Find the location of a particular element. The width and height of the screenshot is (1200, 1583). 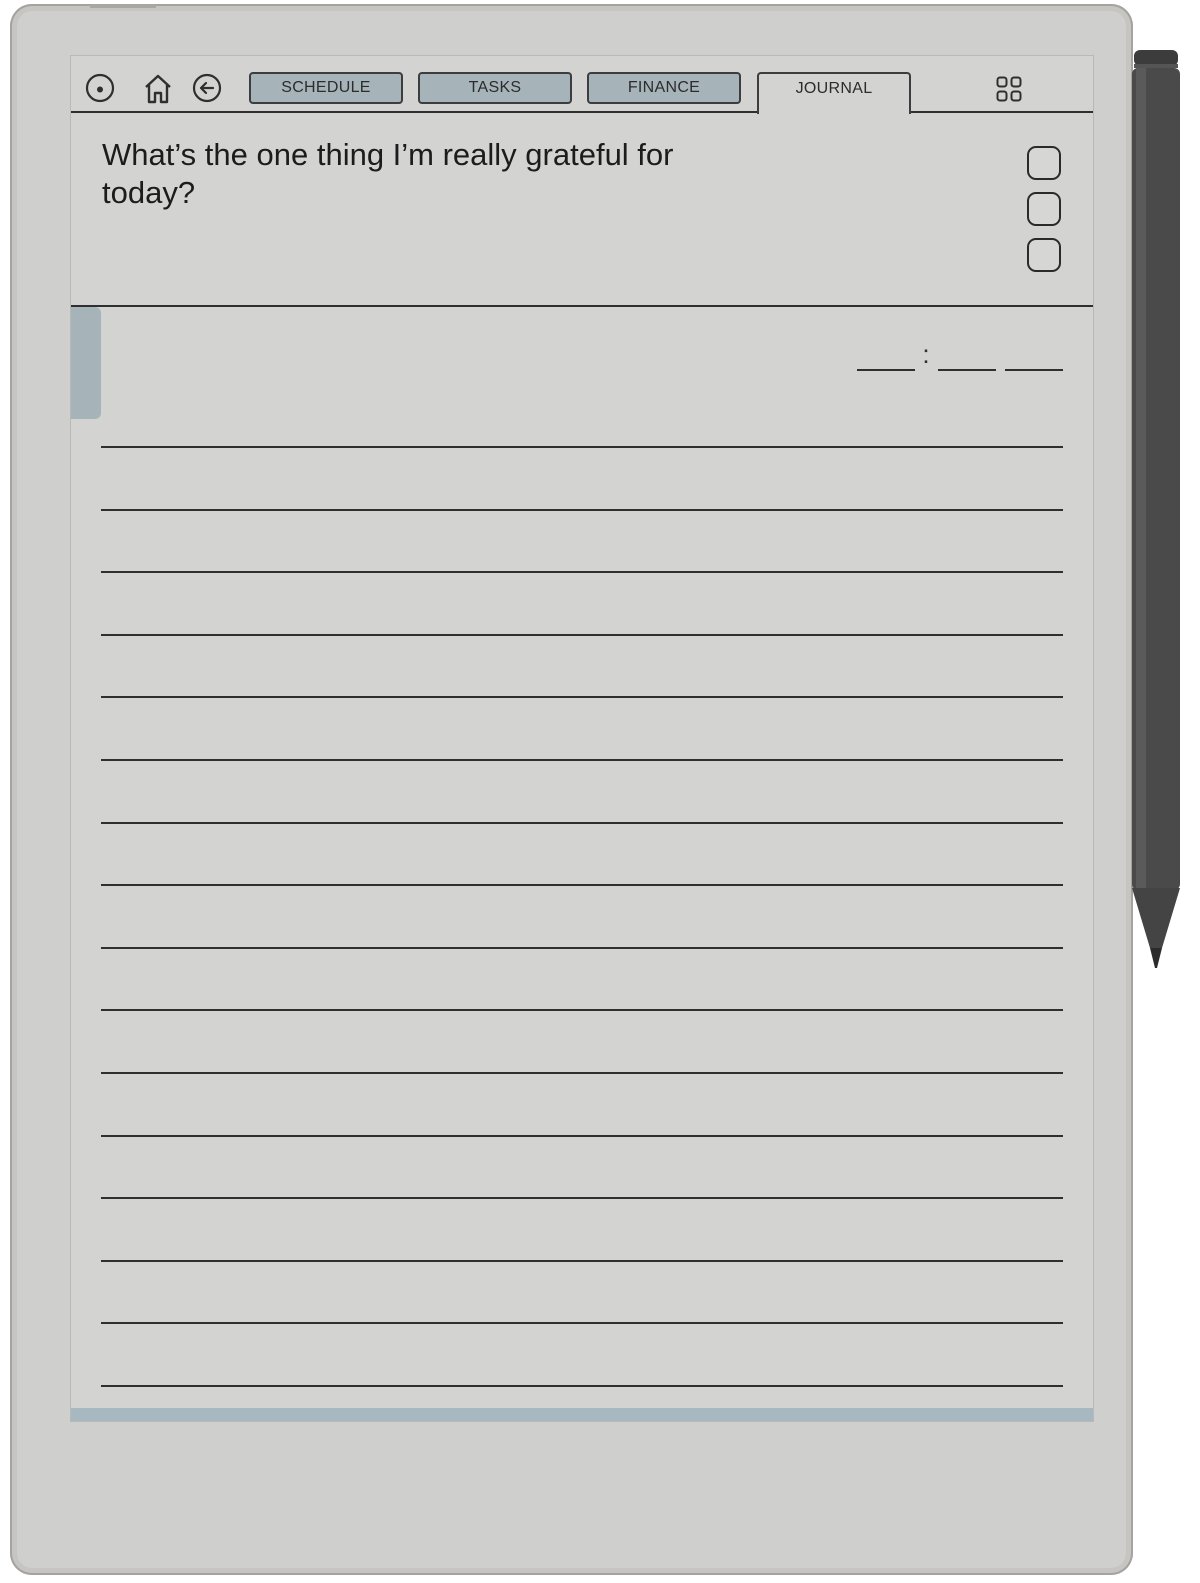

side-tab-handle is located at coordinates (86, 363).